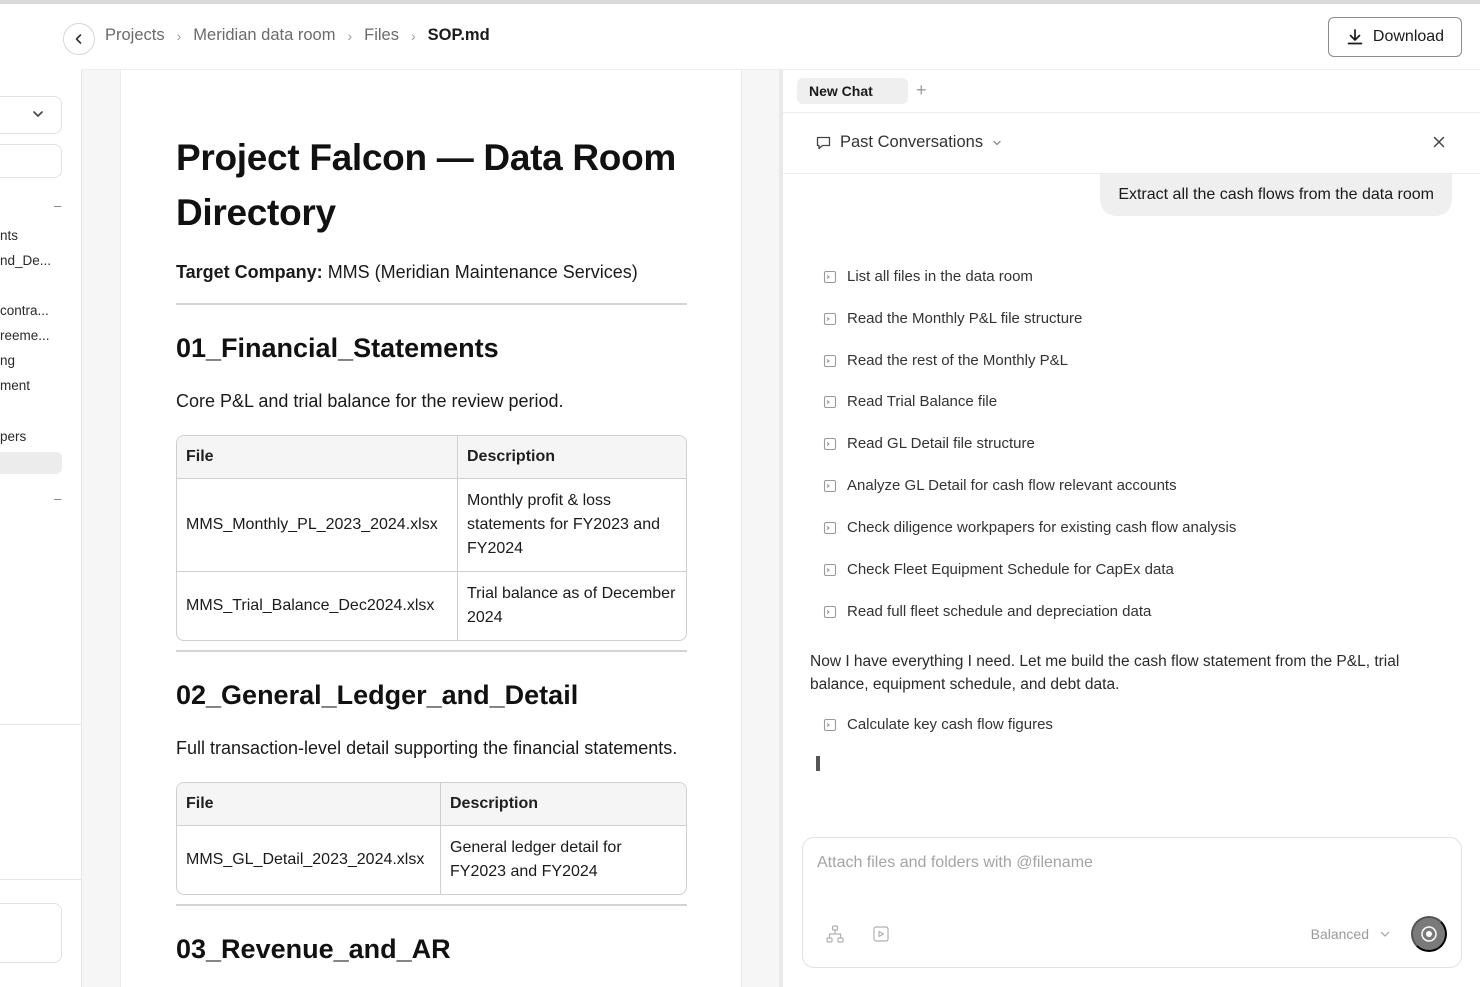 Image resolution: width=1480 pixels, height=987 pixels. I want to click on mode-selector: Balanced, so click(1351, 934).